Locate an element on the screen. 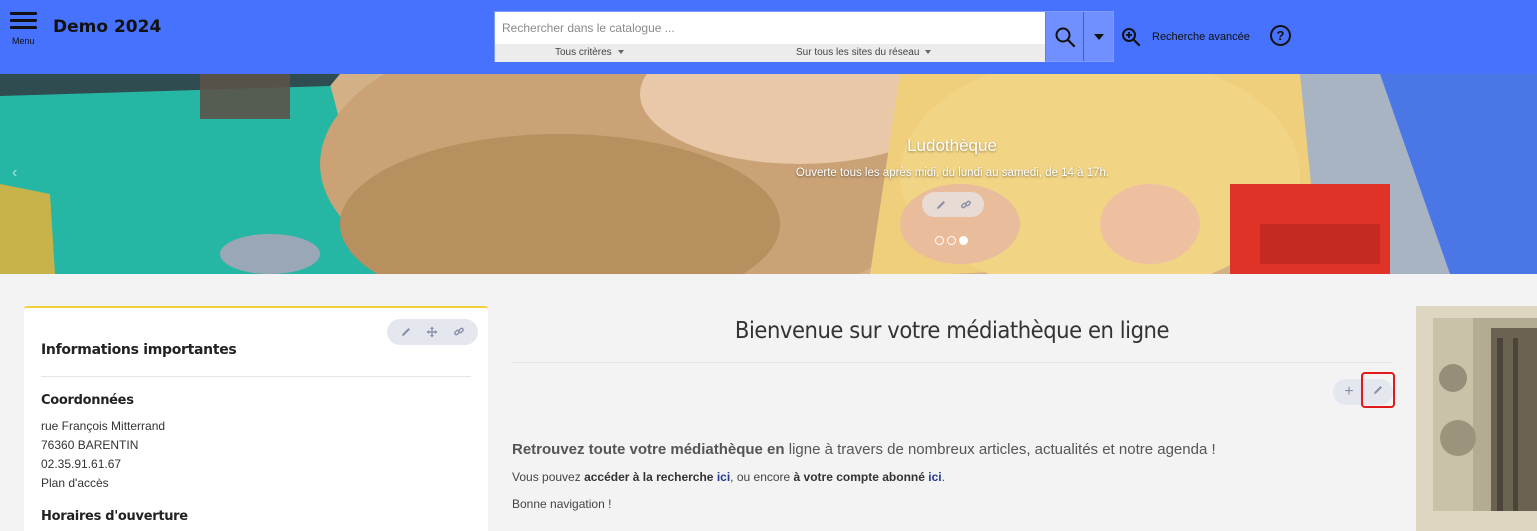  search-here-link: ici is located at coordinates (723, 477).